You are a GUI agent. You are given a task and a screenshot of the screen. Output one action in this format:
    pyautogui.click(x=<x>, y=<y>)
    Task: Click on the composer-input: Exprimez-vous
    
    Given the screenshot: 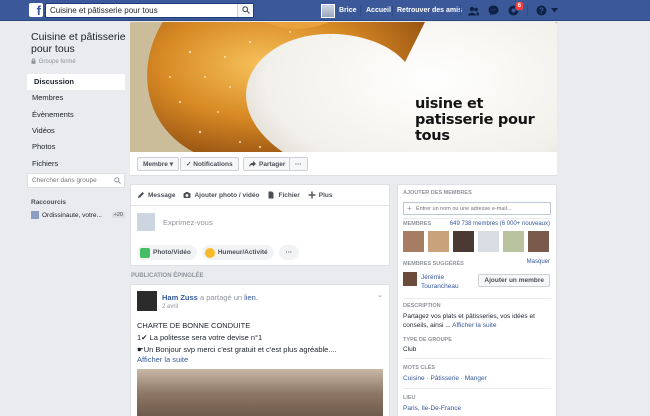 What is the action you would take?
    pyautogui.click(x=175, y=222)
    